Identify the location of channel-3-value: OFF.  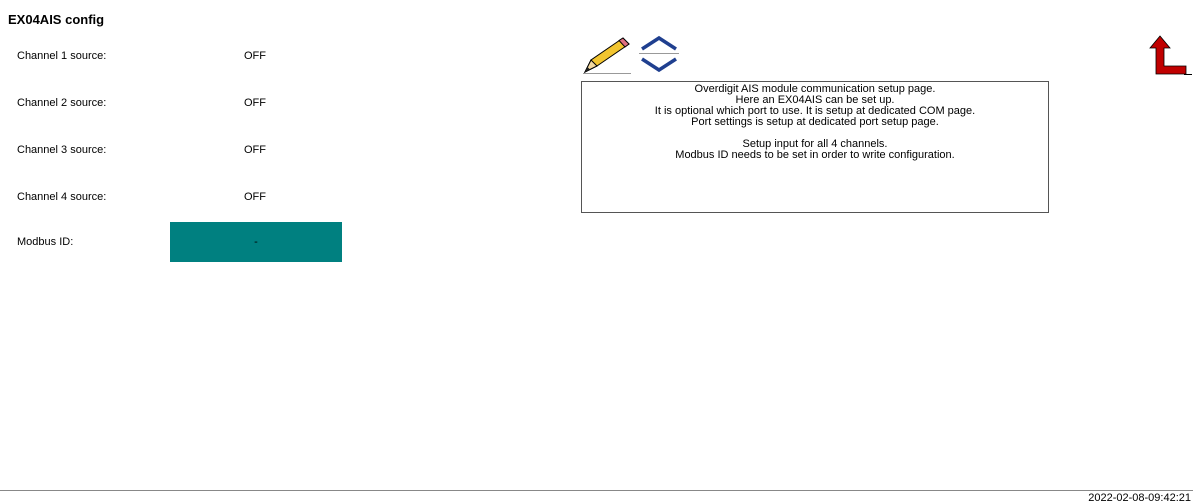
(255, 150).